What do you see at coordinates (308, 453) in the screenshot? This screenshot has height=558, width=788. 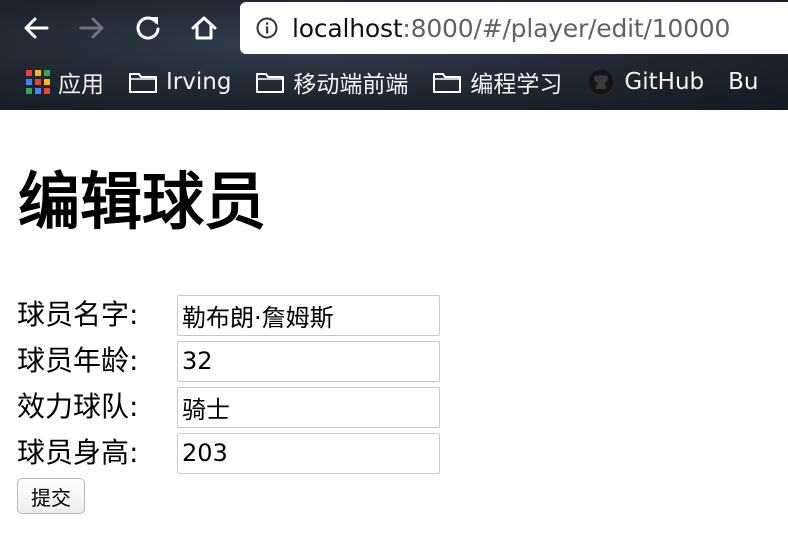 I see `player-height-input` at bounding box center [308, 453].